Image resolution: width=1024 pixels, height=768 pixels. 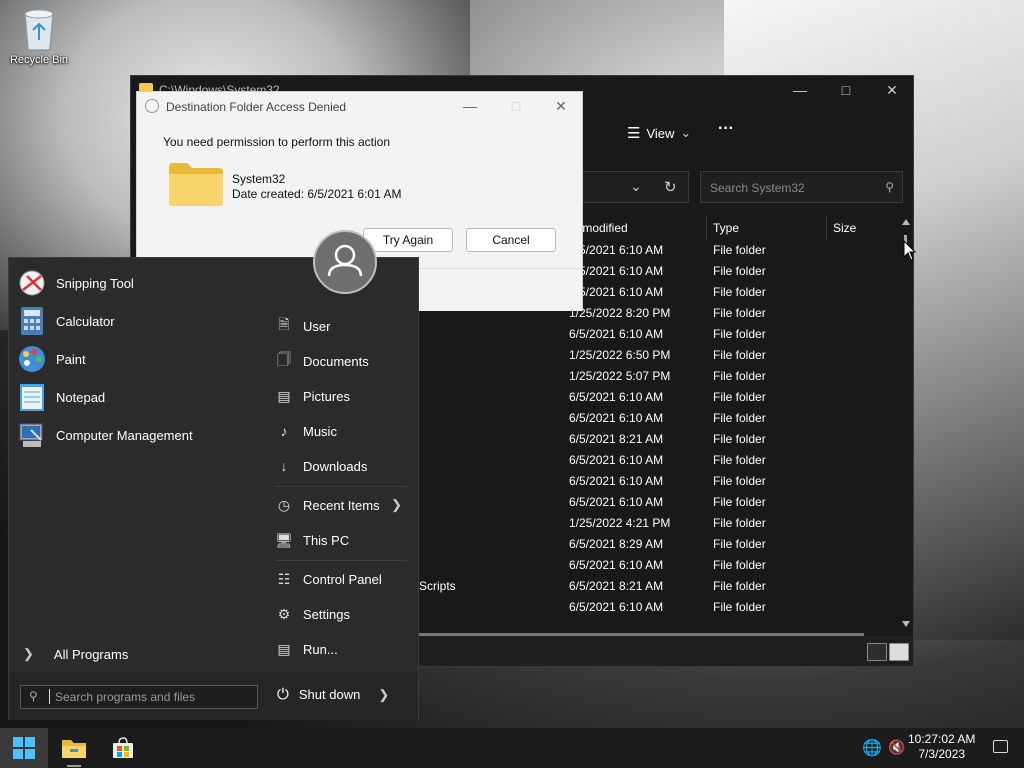 I want to click on large-icons-view-icon, so click(x=899, y=652).